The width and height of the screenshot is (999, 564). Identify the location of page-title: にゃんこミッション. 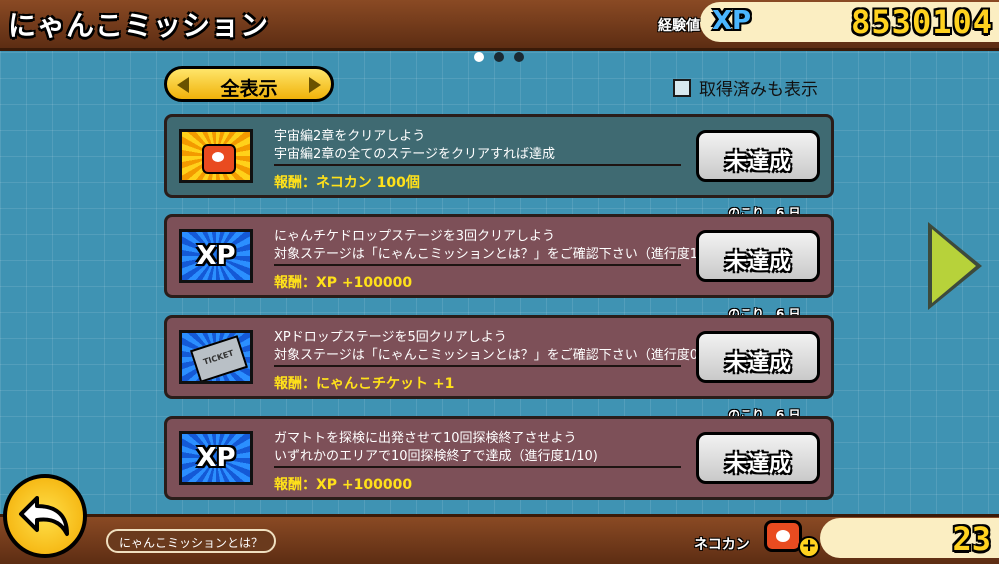
(139, 25).